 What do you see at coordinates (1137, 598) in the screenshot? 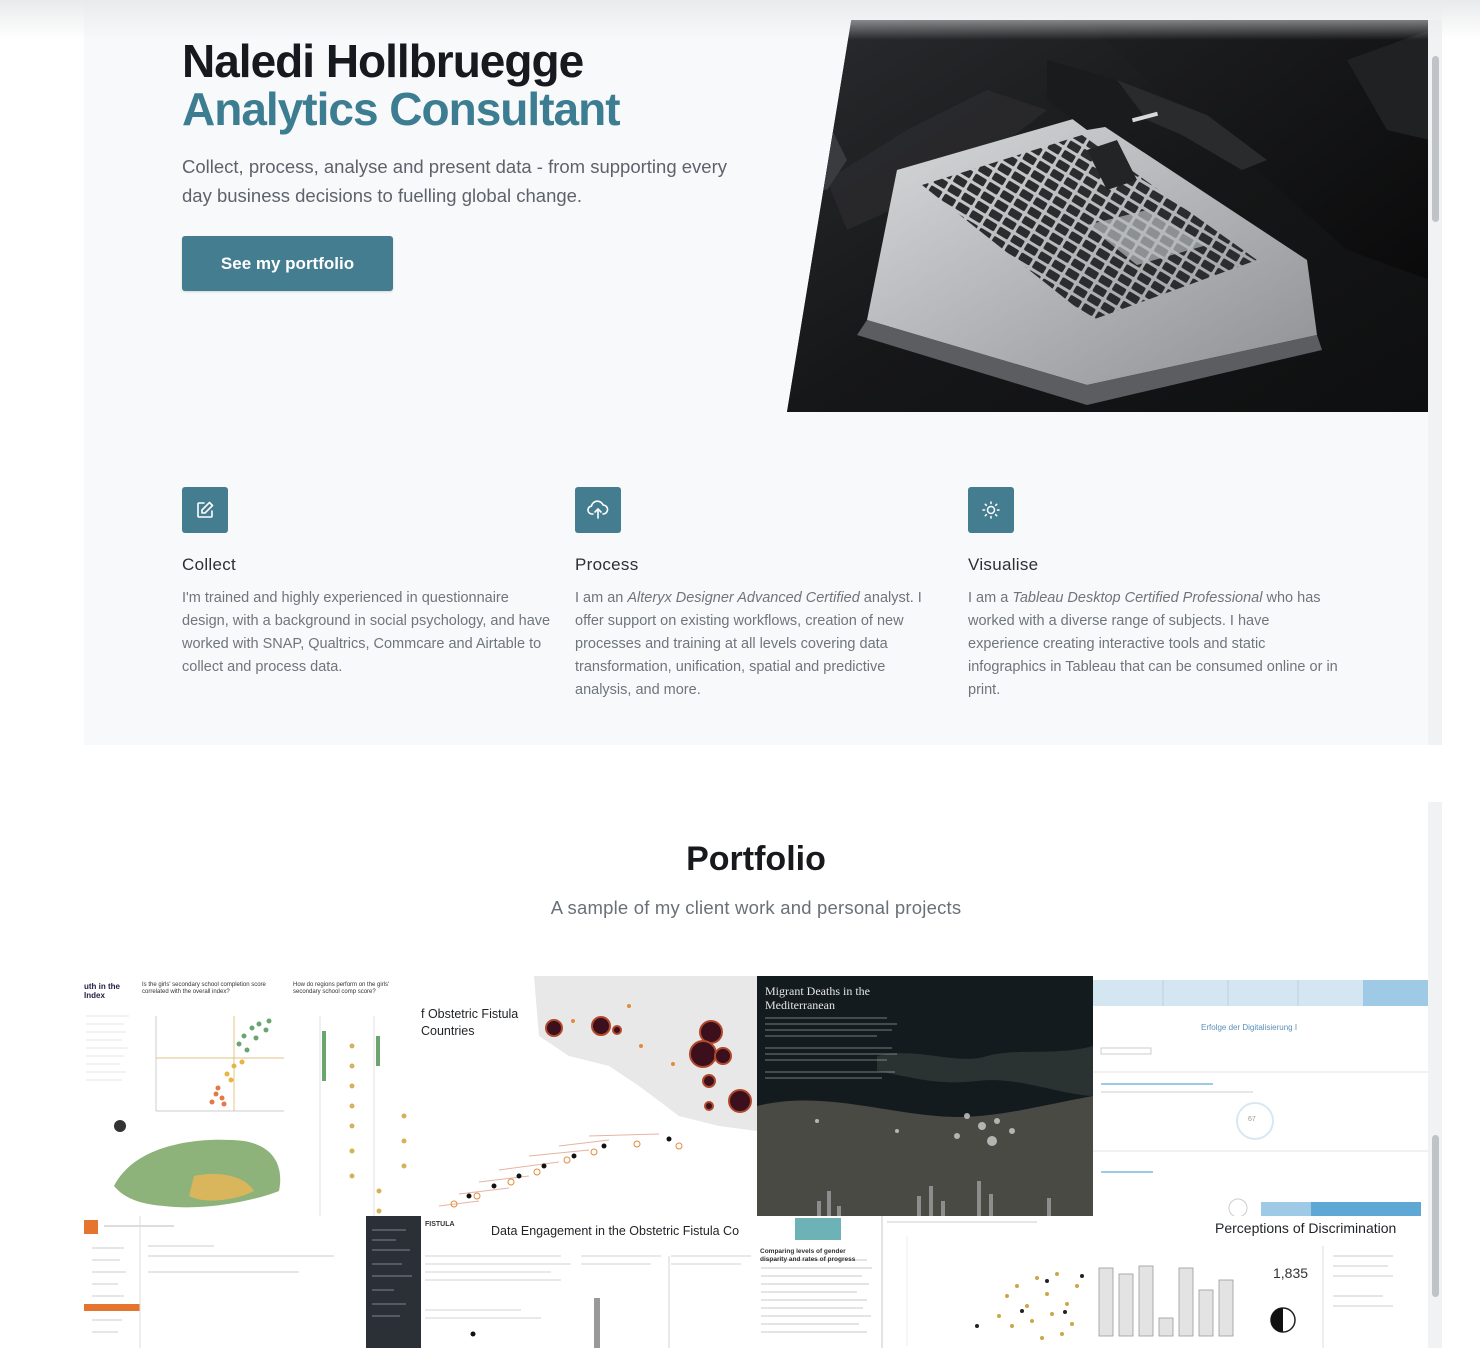
I see `feature-desc-certification: Tableau Desktop Certified Professional` at bounding box center [1137, 598].